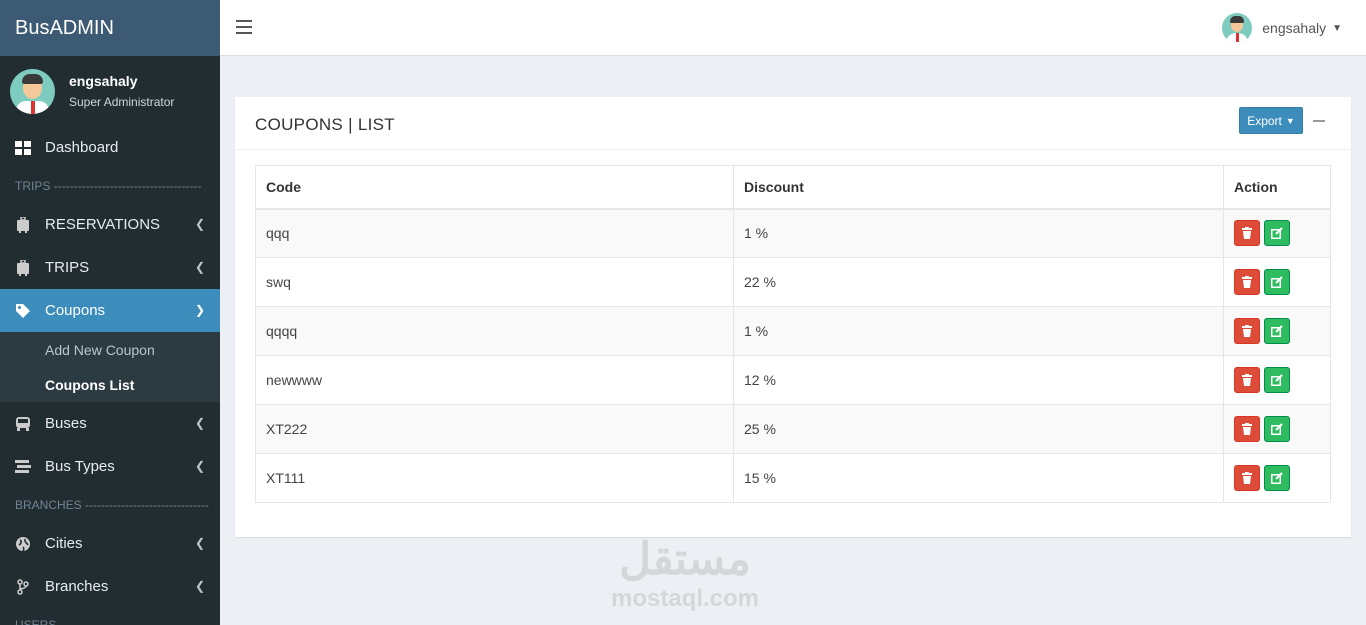  What do you see at coordinates (978, 380) in the screenshot?
I see `cell-discount: 12 %` at bounding box center [978, 380].